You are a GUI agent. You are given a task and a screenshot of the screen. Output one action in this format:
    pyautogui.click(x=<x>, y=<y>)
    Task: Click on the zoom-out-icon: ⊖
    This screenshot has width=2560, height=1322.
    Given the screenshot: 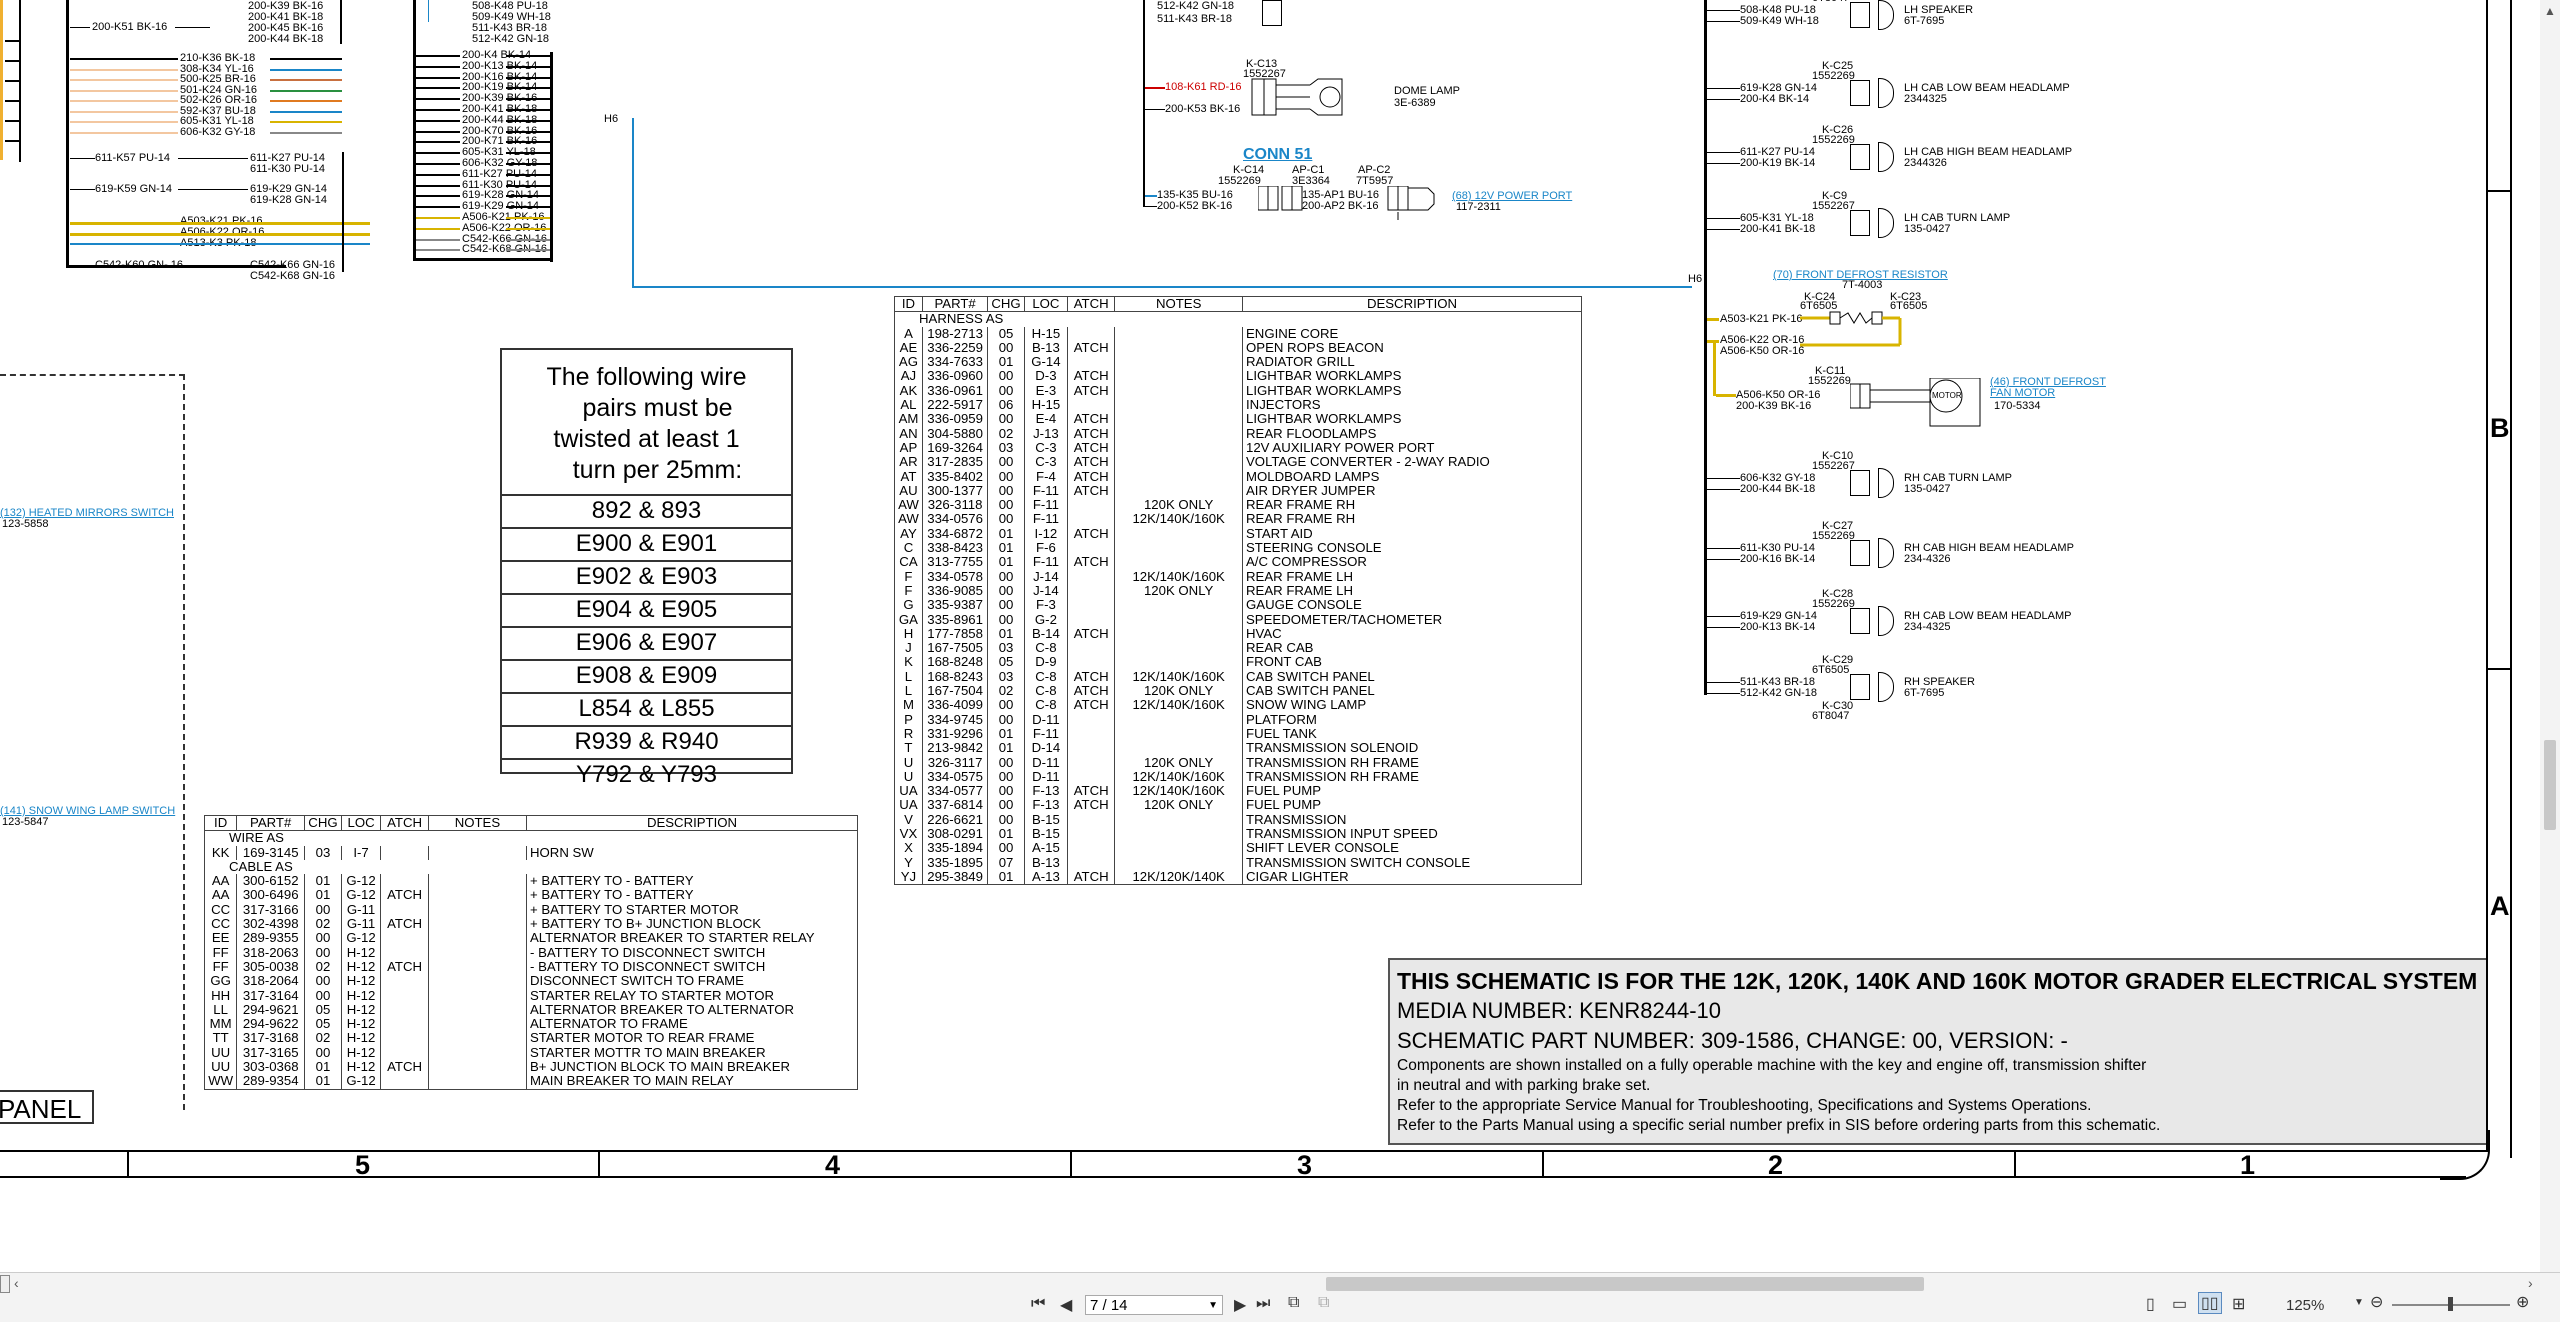 What is the action you would take?
    pyautogui.click(x=2376, y=1302)
    